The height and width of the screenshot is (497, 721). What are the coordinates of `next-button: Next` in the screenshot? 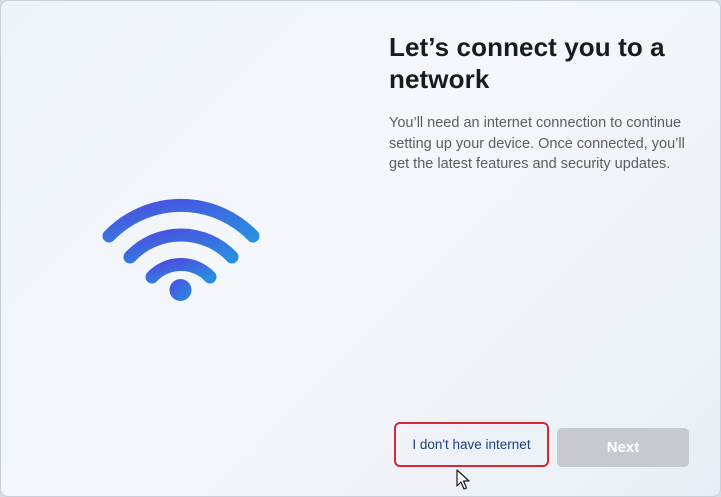 It's located at (623, 447).